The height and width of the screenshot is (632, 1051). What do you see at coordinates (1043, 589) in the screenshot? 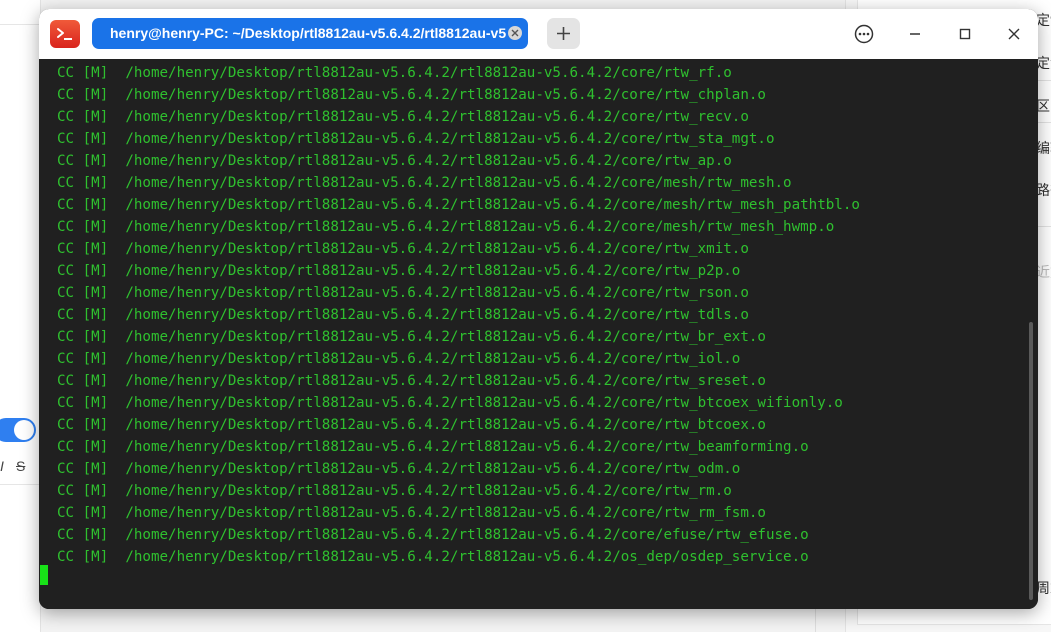
I see `background-text: 周末` at bounding box center [1043, 589].